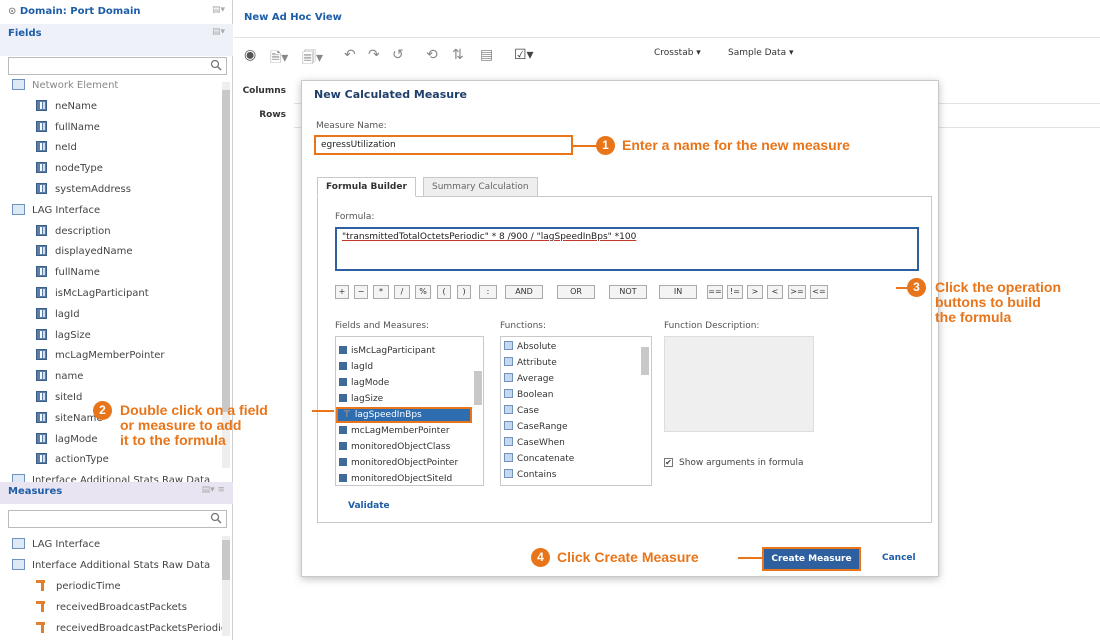  I want to click on tree-group: Interface Additional Stats Raw Data, so click(111, 566).